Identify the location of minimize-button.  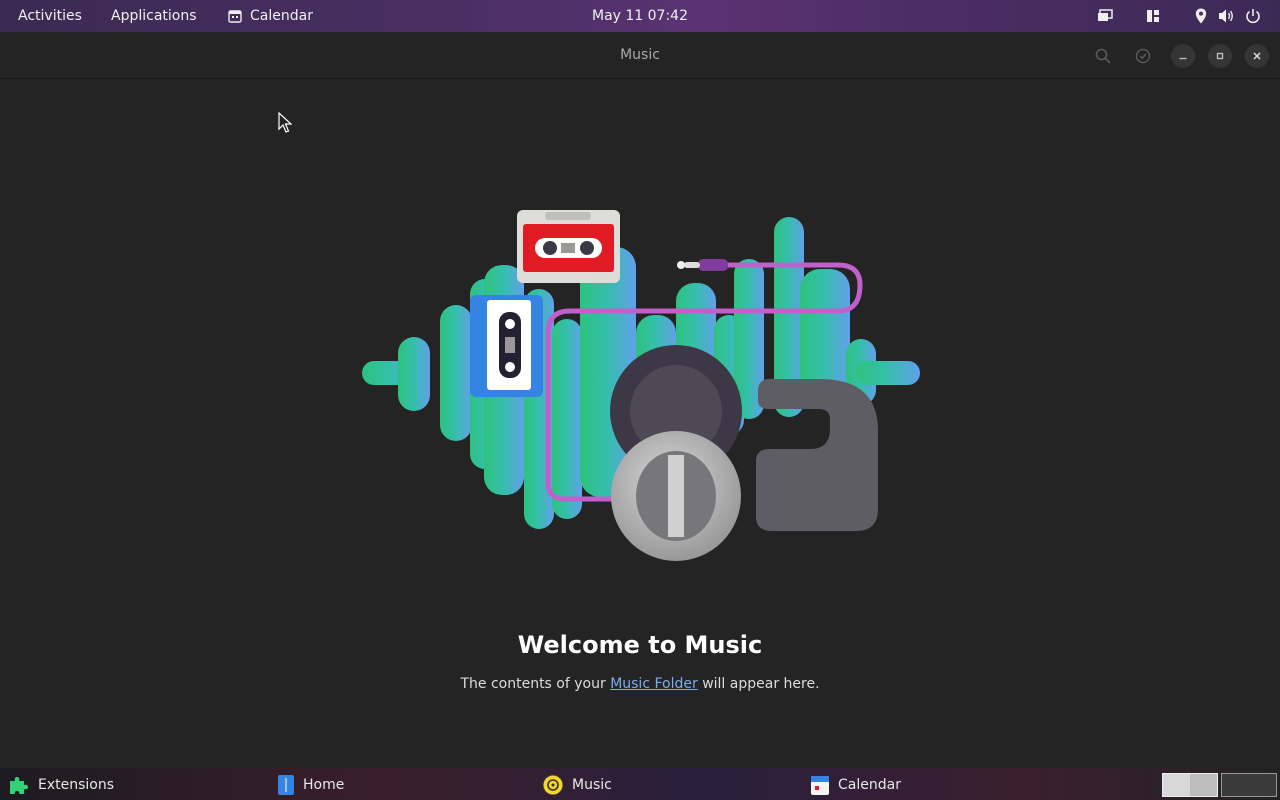
(1183, 56).